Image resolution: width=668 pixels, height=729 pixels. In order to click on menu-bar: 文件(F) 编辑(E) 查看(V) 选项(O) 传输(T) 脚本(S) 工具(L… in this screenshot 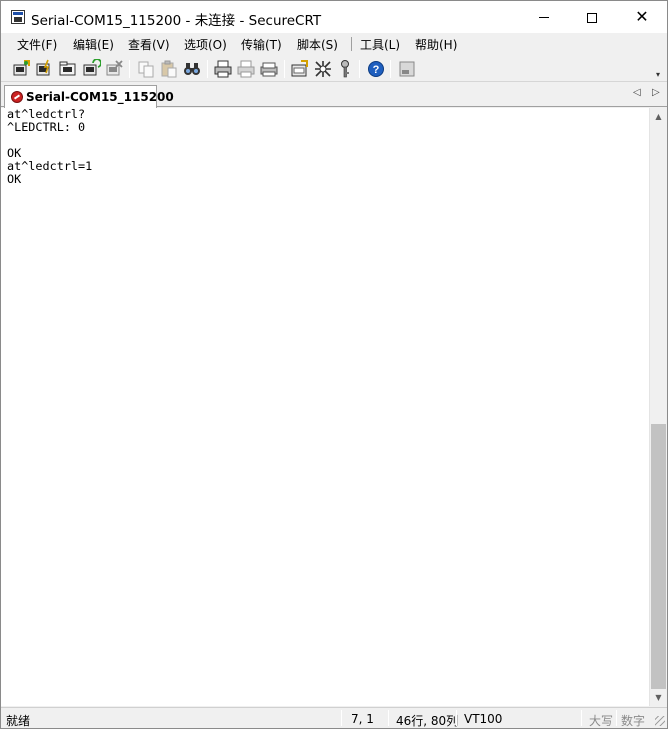, I will do `click(334, 44)`.